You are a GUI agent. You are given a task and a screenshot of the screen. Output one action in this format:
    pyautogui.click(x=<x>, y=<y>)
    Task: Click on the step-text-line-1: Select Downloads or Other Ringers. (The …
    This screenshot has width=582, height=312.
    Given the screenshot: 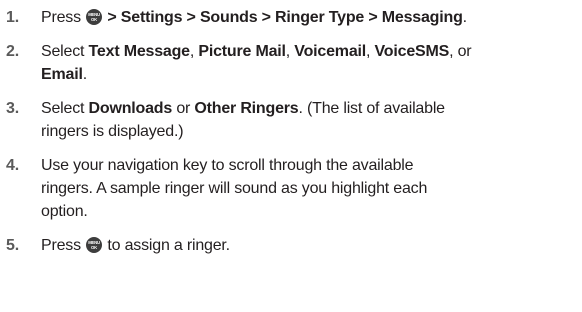 What is the action you would take?
    pyautogui.click(x=243, y=108)
    